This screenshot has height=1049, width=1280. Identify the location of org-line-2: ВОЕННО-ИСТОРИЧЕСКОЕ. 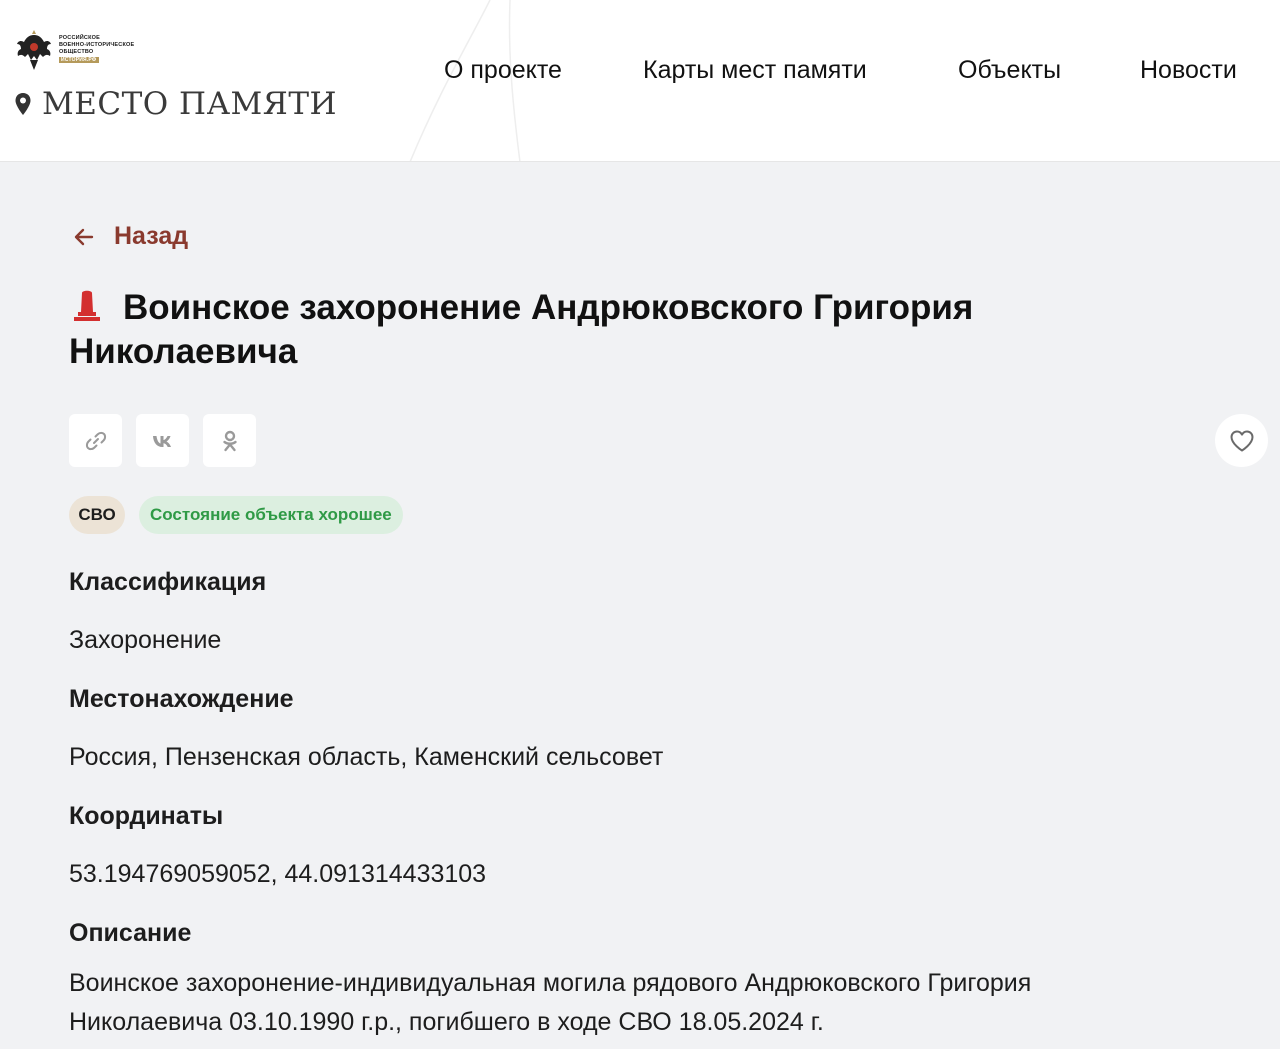
(97, 45).